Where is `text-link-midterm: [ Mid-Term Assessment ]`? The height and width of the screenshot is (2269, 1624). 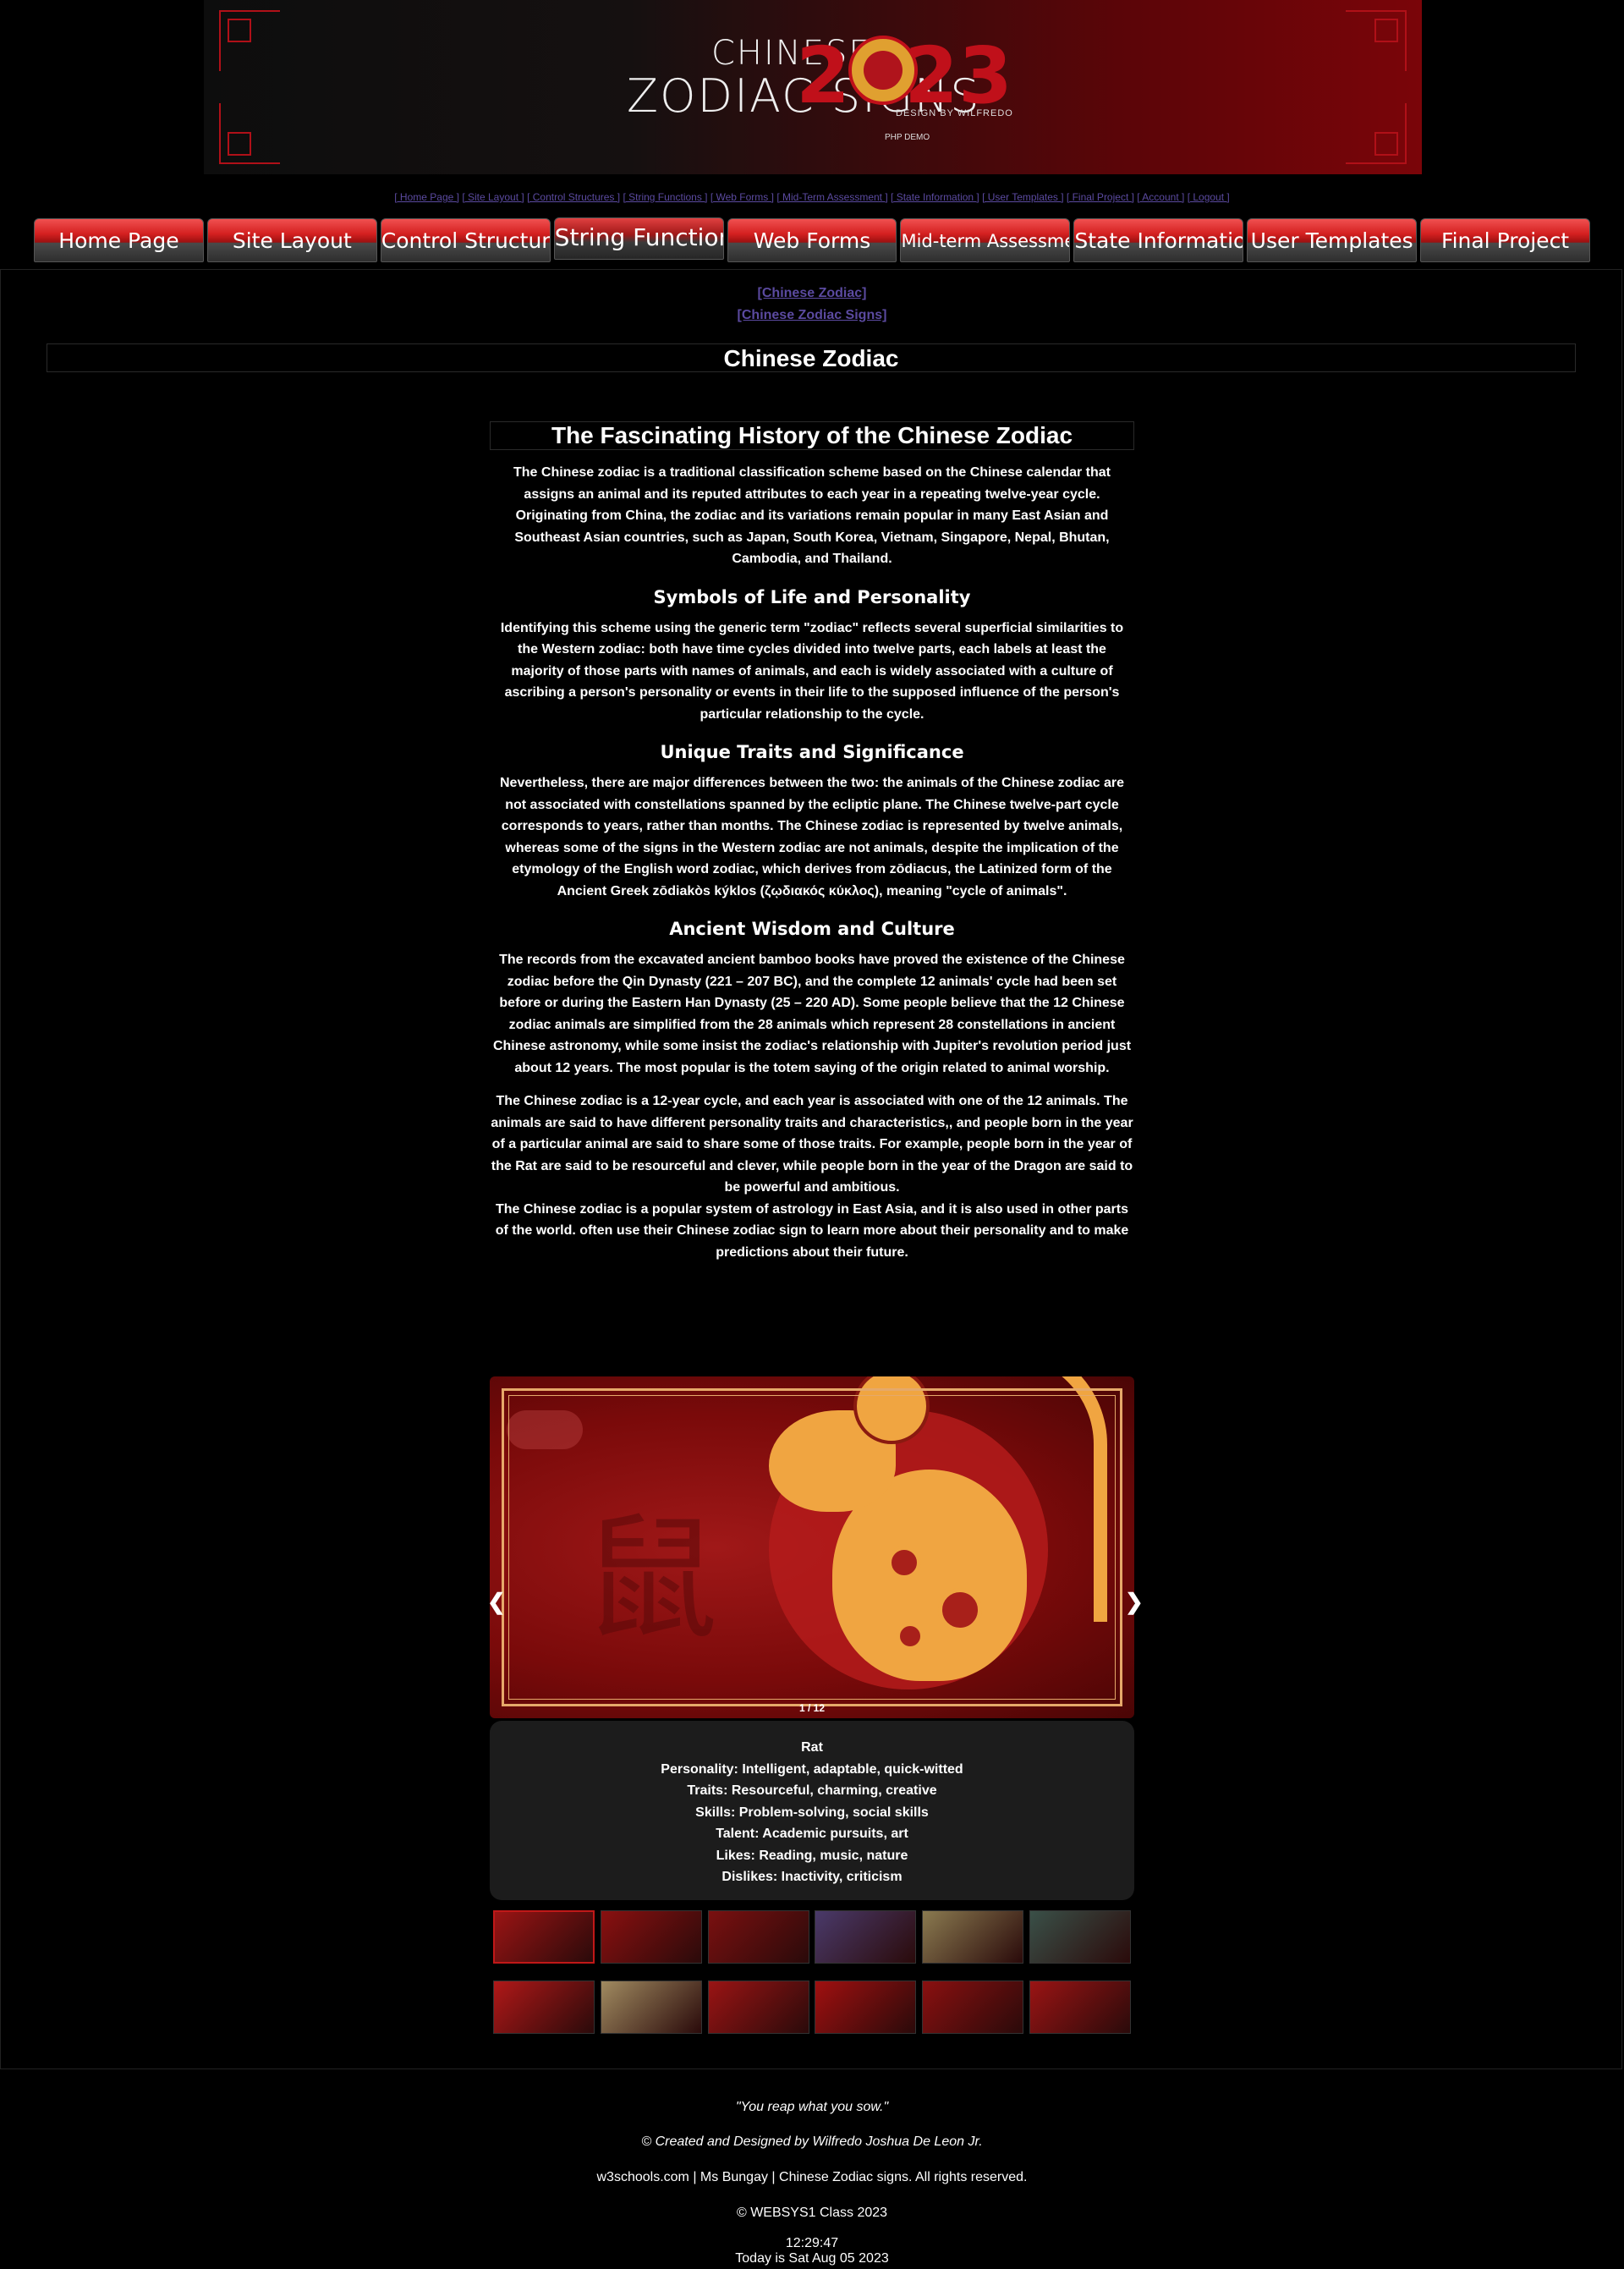 text-link-midterm: [ Mid-Term Assessment ] is located at coordinates (832, 197).